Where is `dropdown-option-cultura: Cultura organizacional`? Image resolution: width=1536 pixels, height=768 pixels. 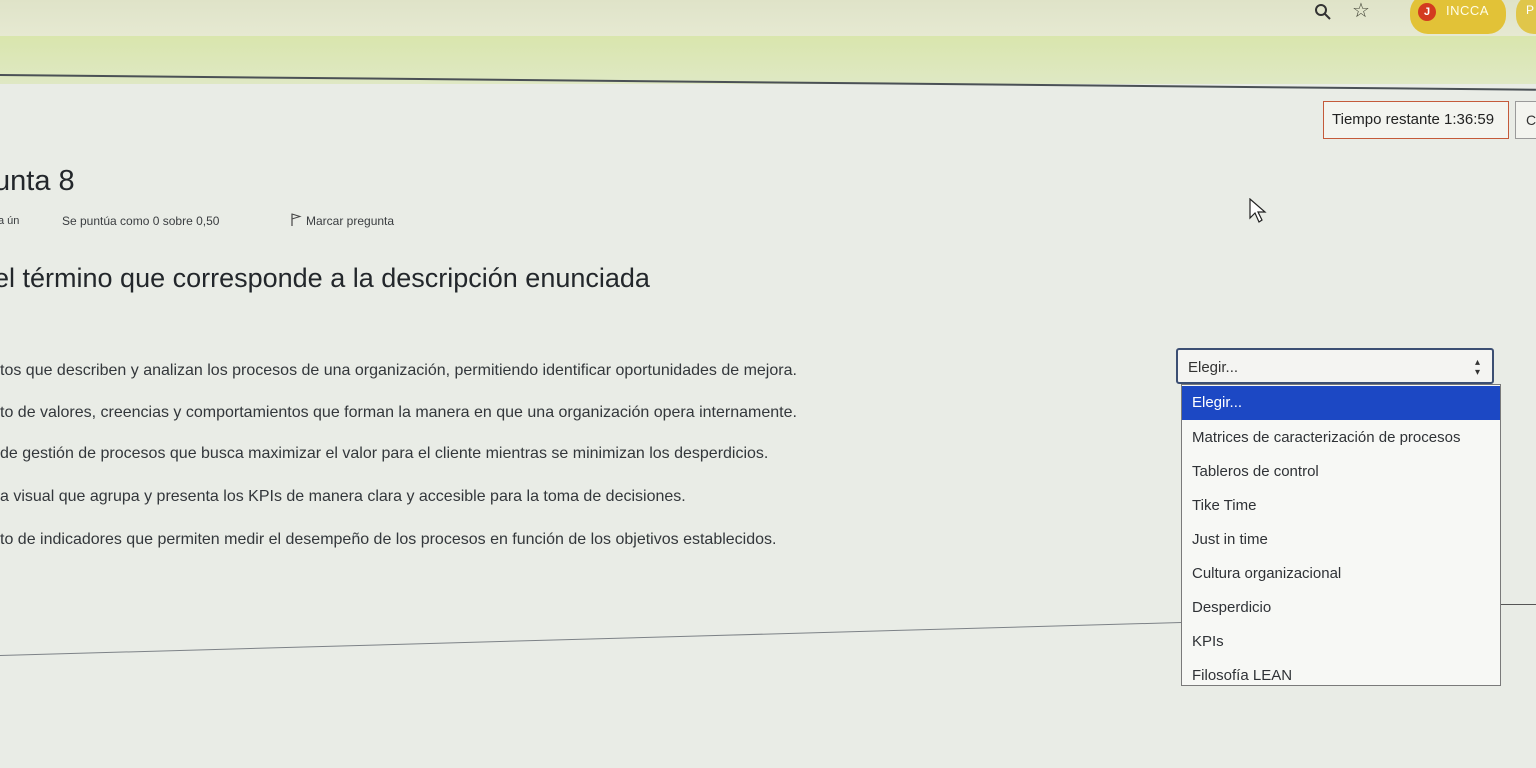
dropdown-option-cultura: Cultura organizacional is located at coordinates (1341, 574).